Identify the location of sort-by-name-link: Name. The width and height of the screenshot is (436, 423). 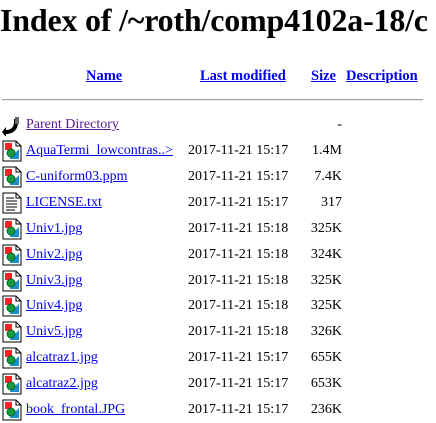
(104, 76).